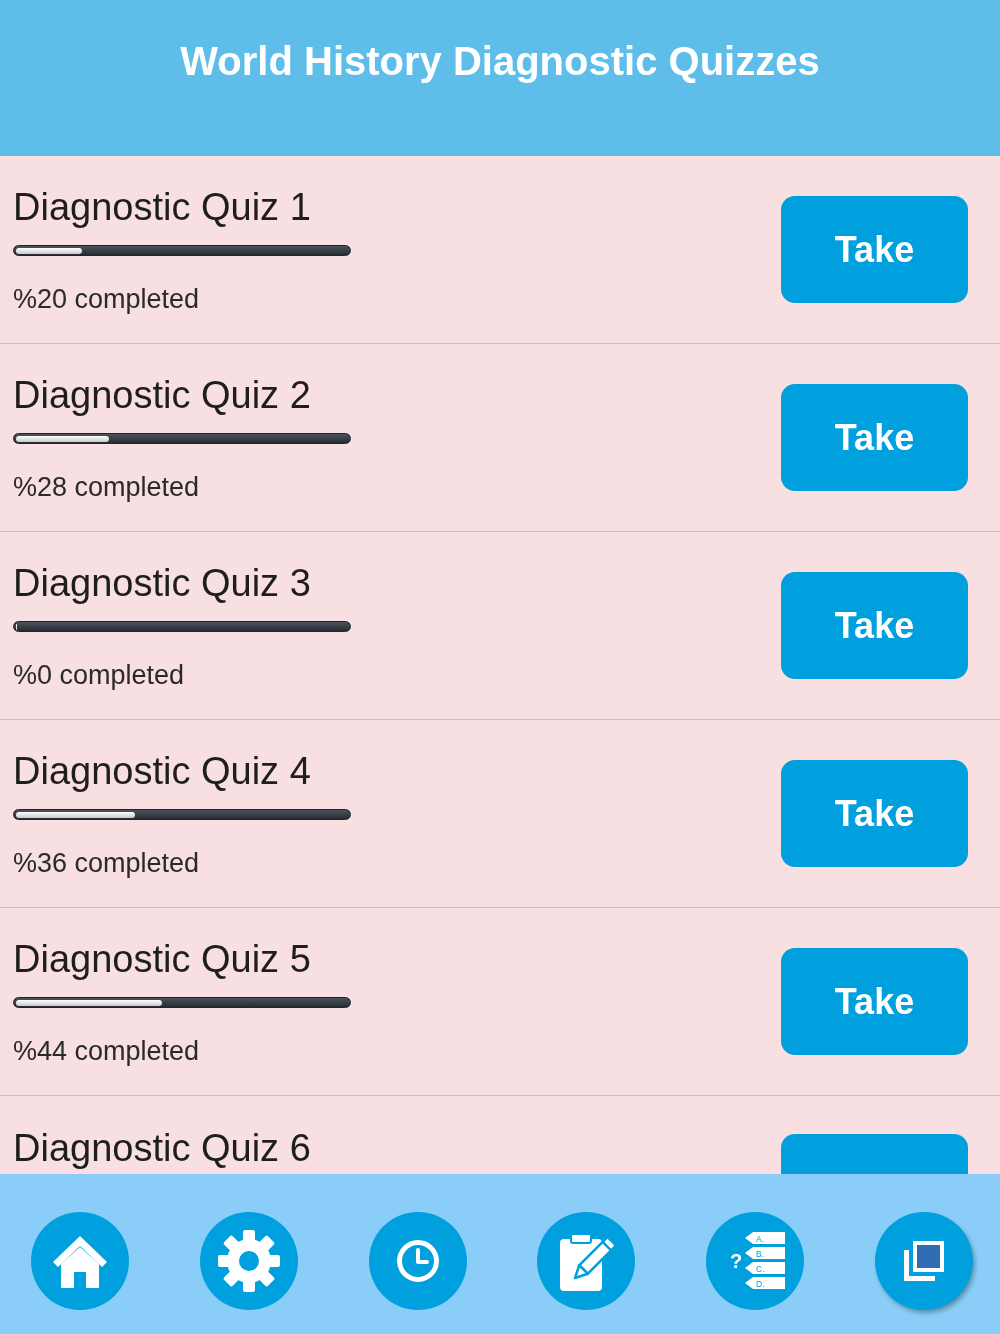 The image size is (1000, 1334). I want to click on completion-text: %36 completed, so click(107, 863).